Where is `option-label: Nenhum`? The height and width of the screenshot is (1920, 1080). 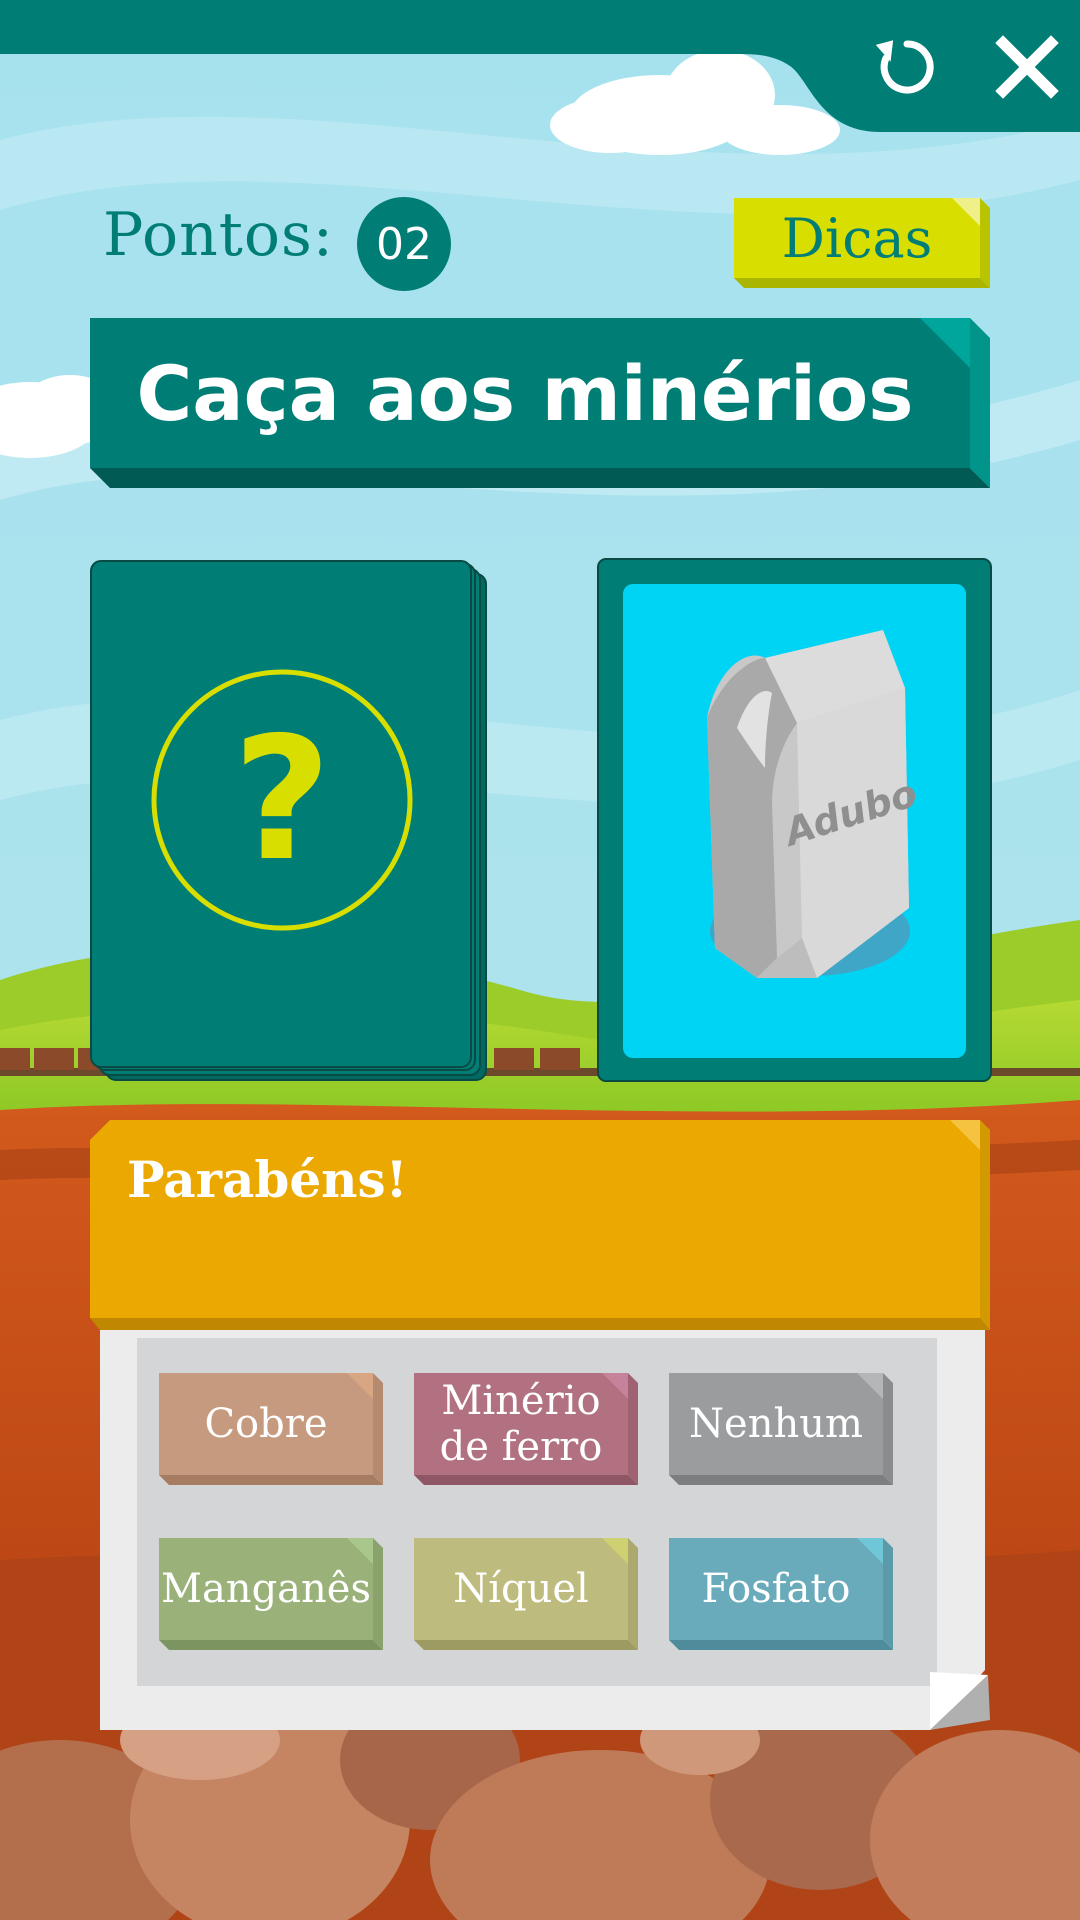
option-label: Nenhum is located at coordinates (776, 1424).